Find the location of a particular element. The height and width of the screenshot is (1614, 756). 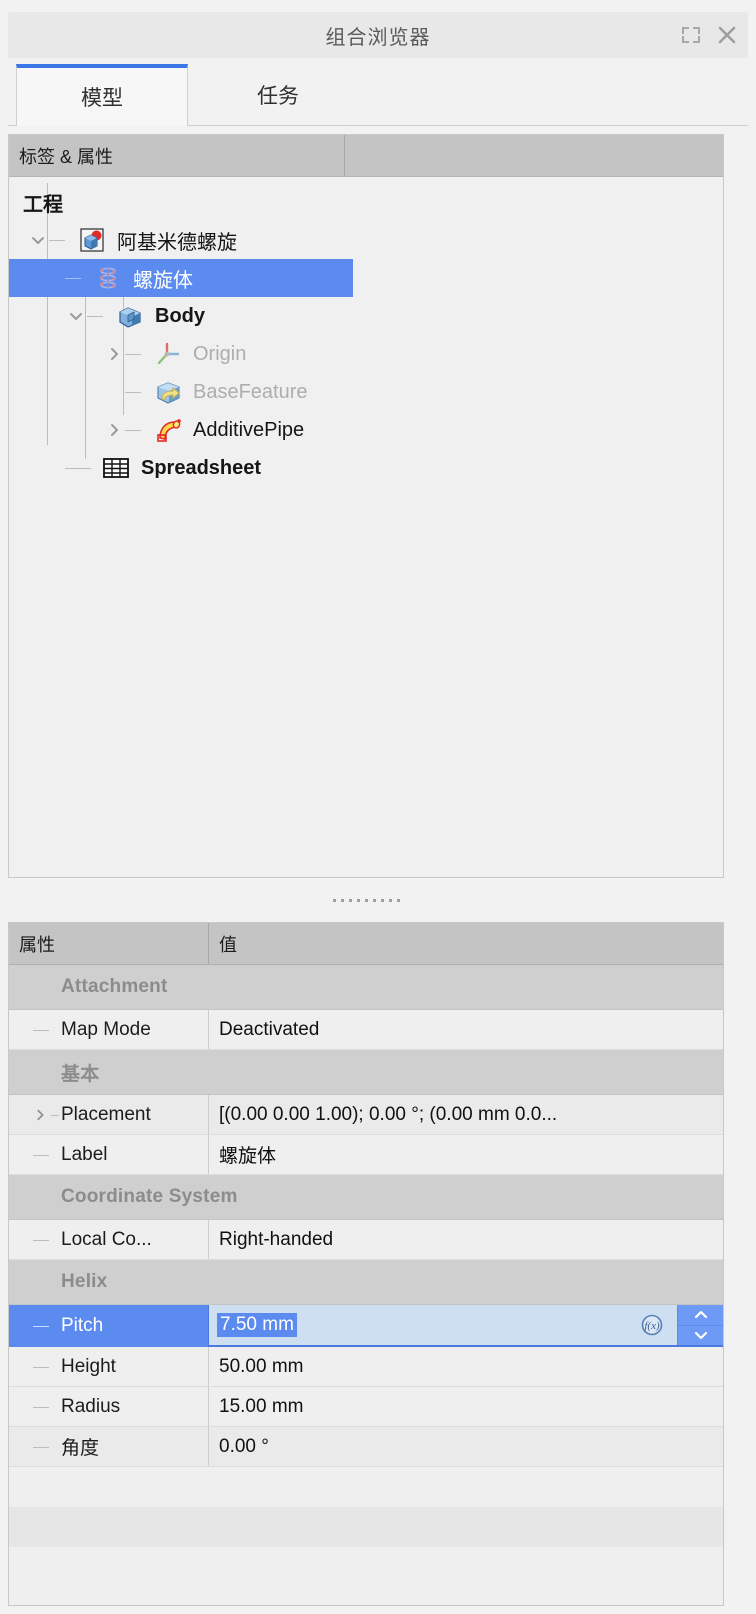

property-name-cell: Radius is located at coordinates (109, 1406).